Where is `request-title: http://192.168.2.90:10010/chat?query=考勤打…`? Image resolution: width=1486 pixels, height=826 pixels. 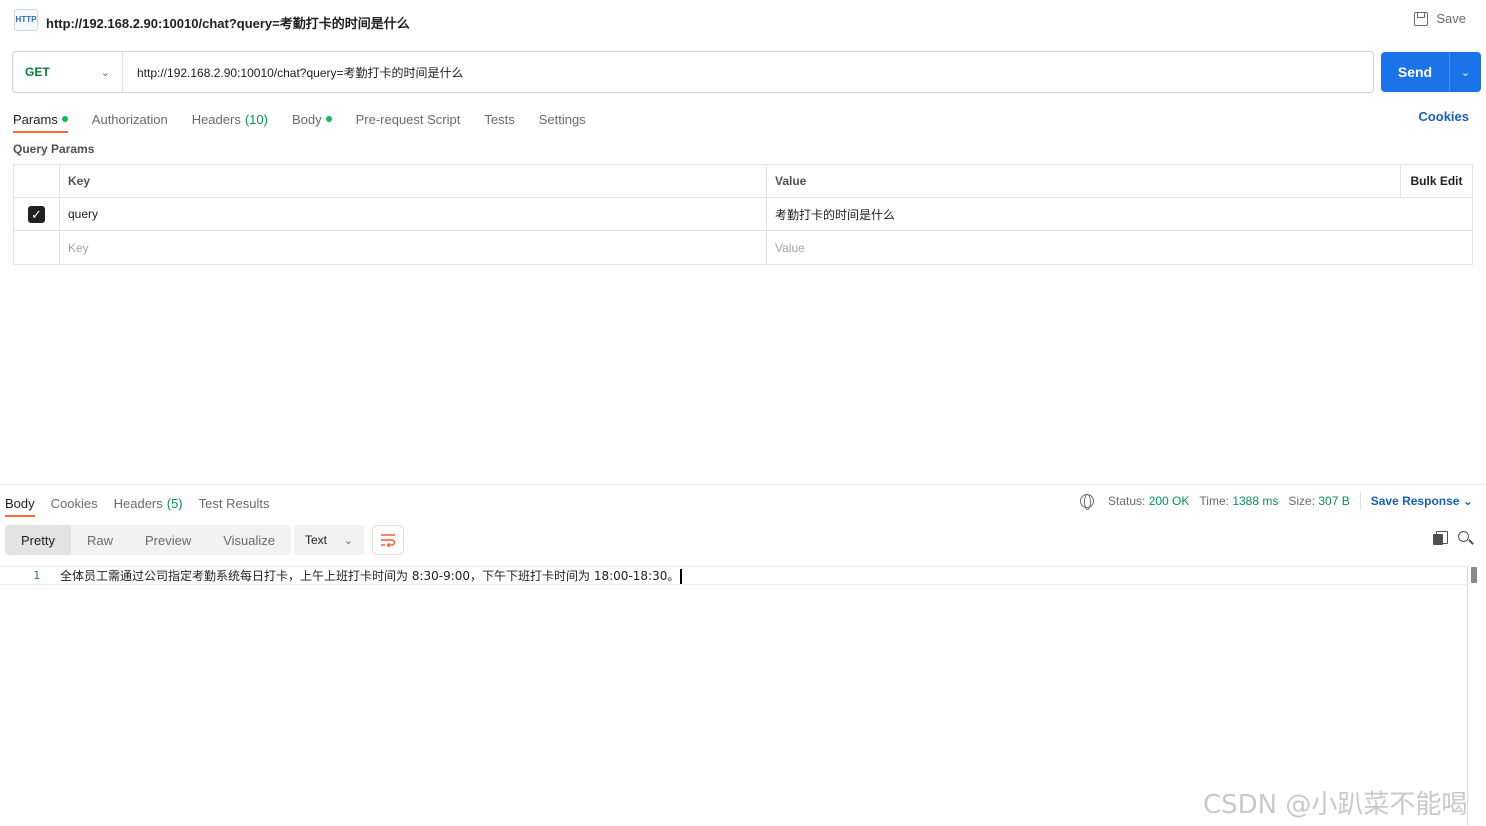
request-title: http://192.168.2.90:10010/chat?query=考勤打… is located at coordinates (228, 22).